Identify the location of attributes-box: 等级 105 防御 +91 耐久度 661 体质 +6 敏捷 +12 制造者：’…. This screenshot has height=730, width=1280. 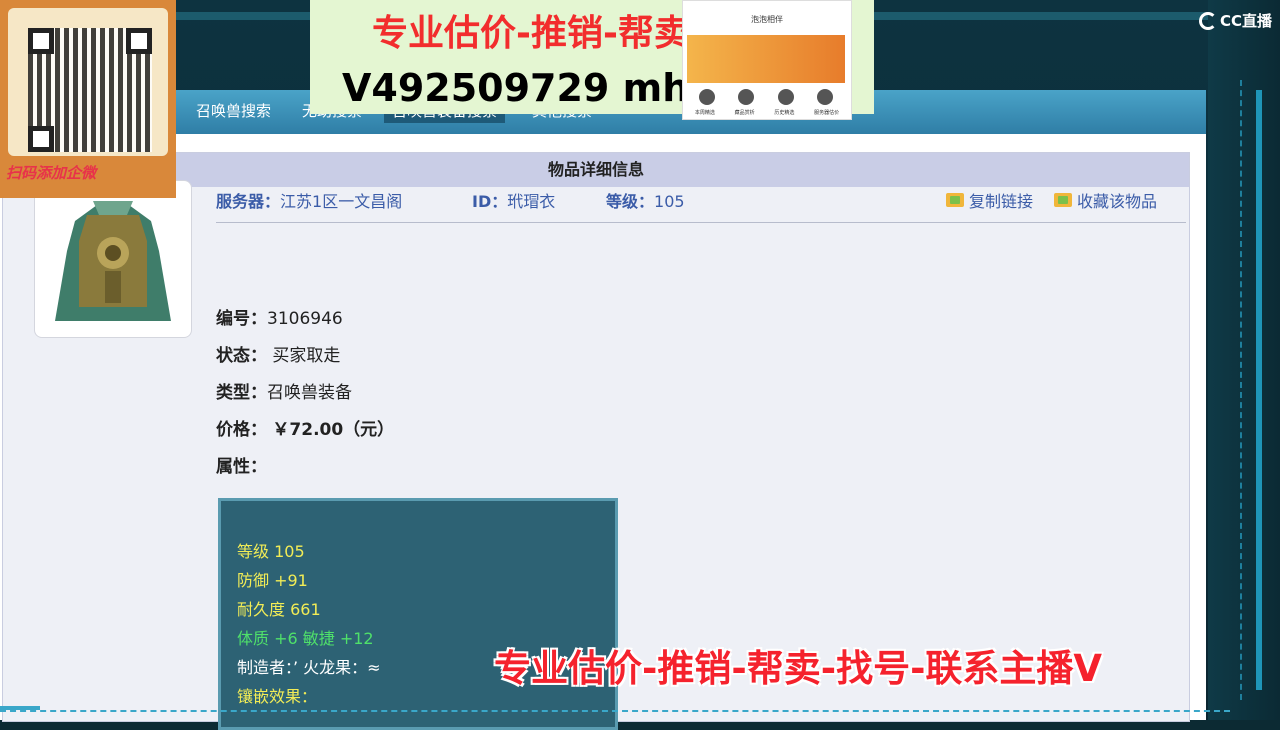
(418, 614).